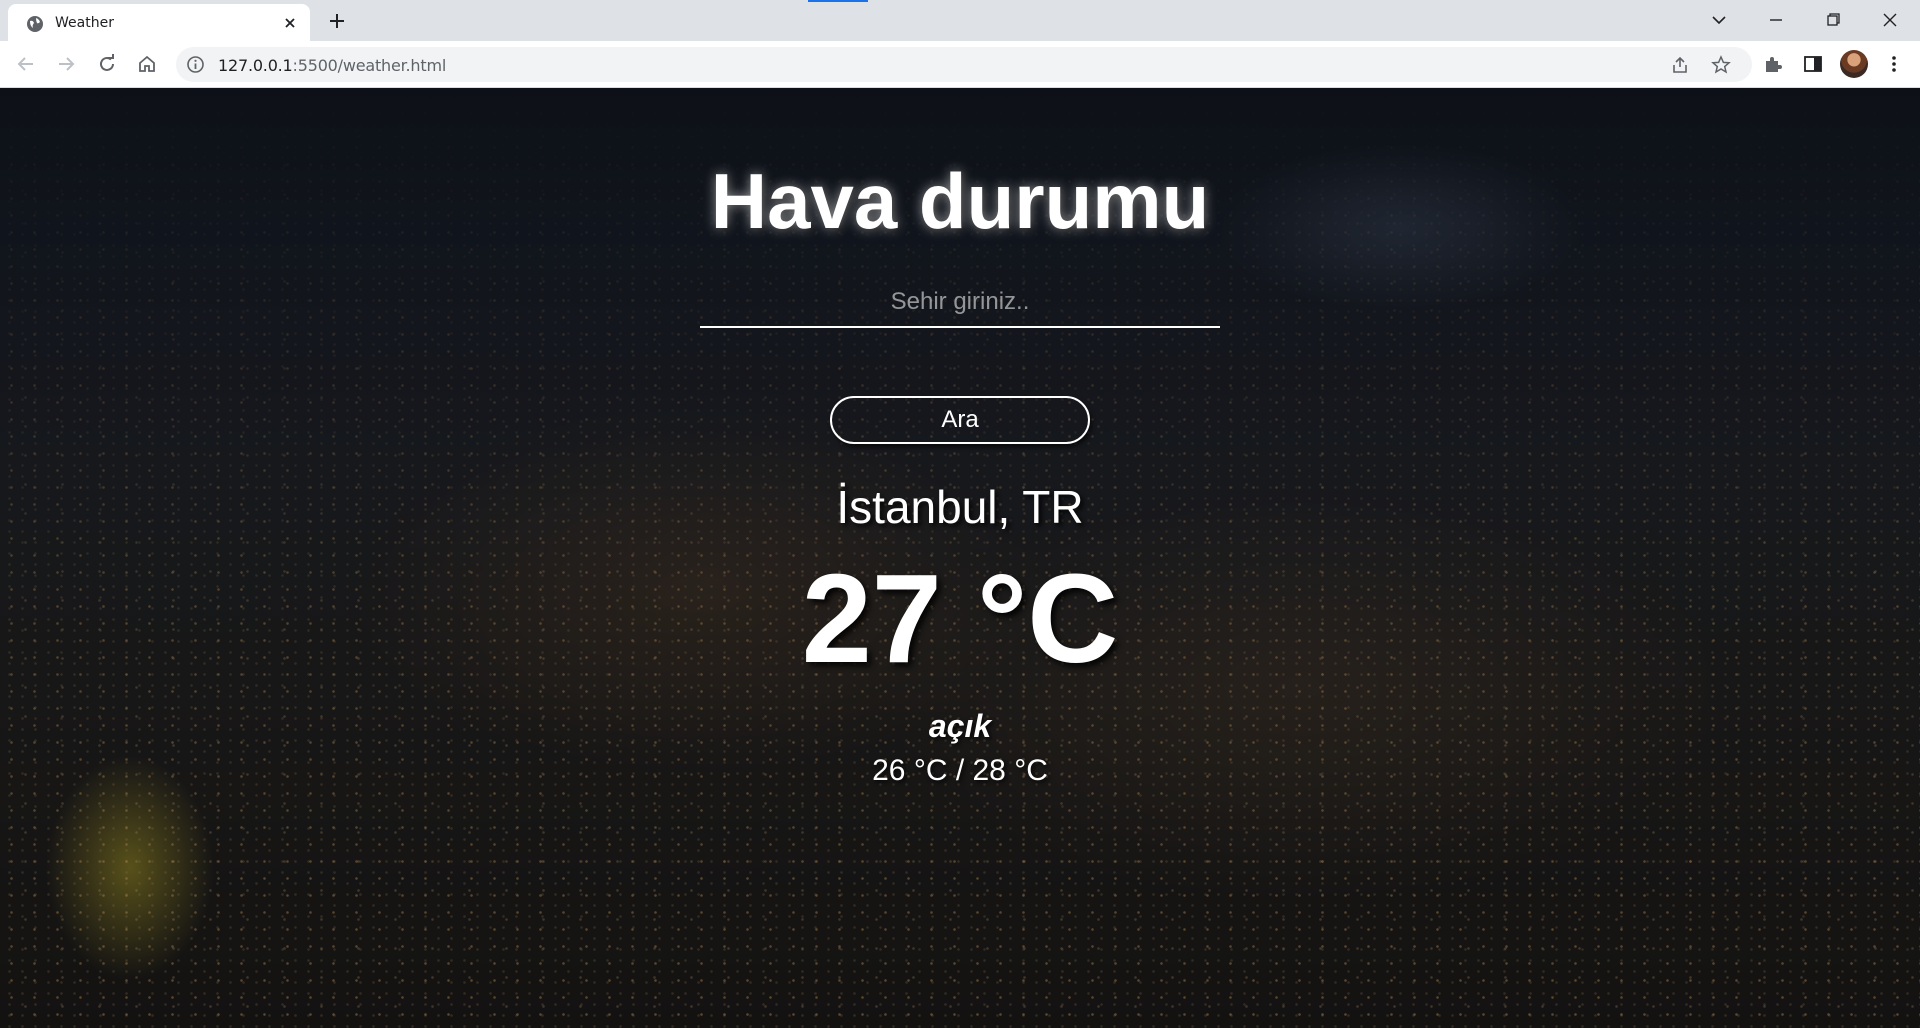 Image resolution: width=1920 pixels, height=1028 pixels. I want to click on tab-title: Weather, so click(84, 23).